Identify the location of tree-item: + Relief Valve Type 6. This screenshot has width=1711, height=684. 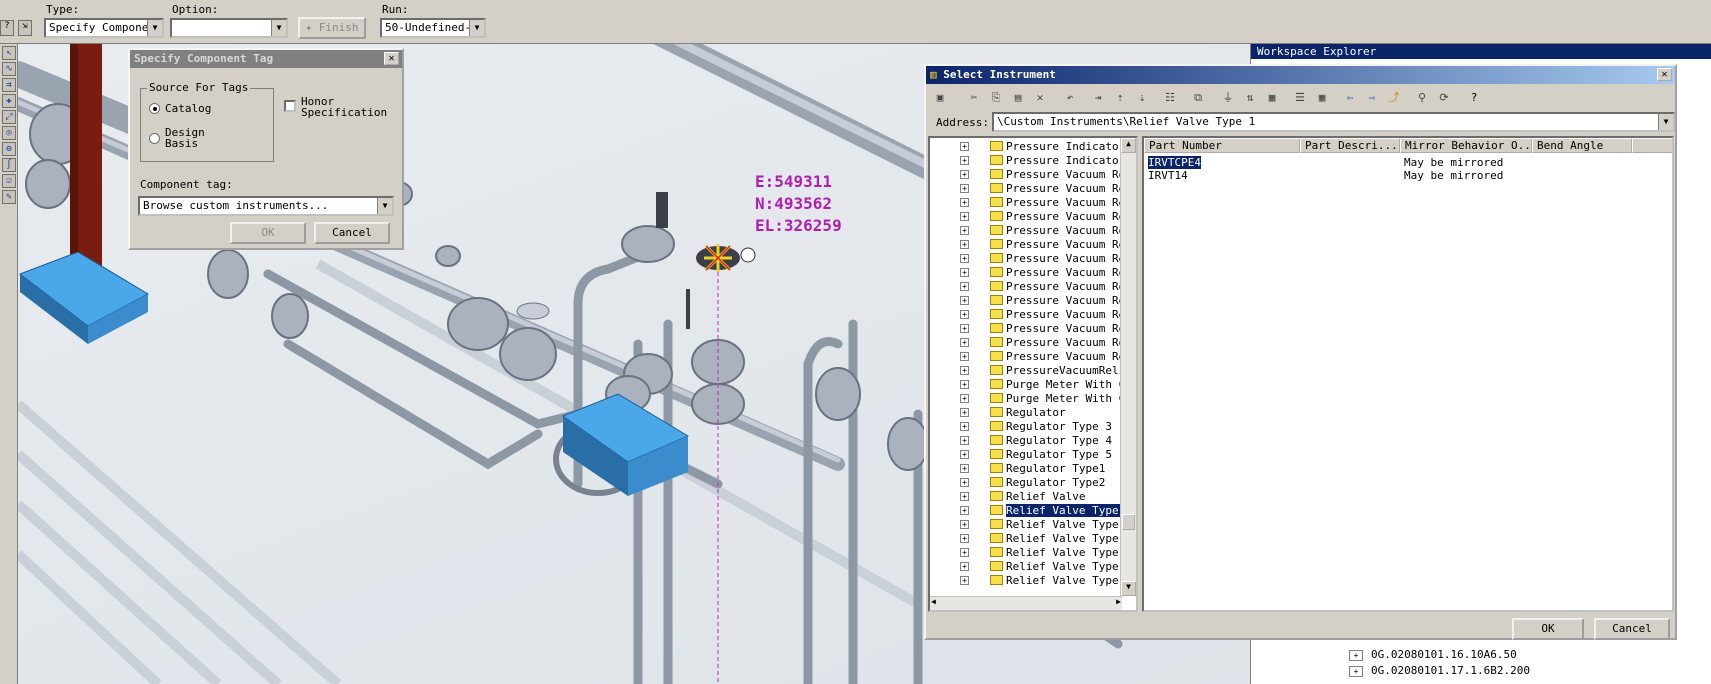
(1026, 580).